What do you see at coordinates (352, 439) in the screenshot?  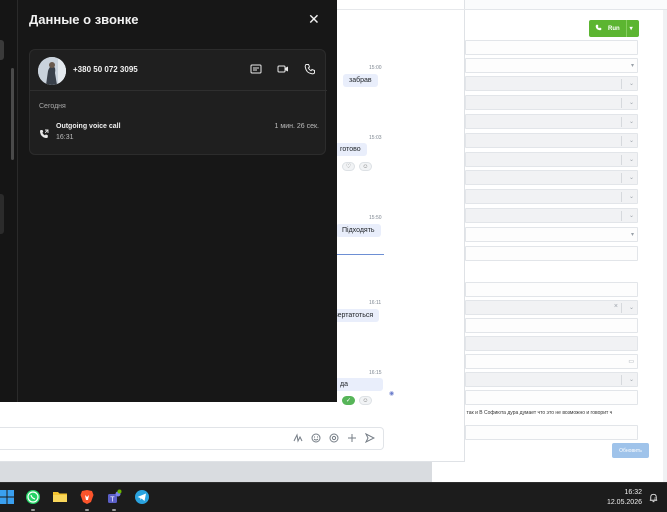 I see `attach-plus-icon` at bounding box center [352, 439].